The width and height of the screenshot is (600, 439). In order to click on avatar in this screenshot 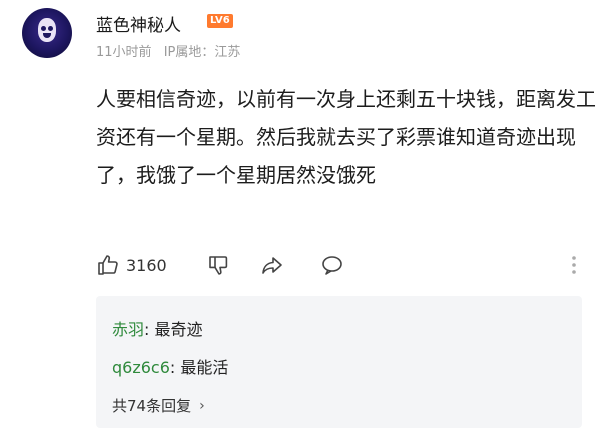, I will do `click(47, 33)`.